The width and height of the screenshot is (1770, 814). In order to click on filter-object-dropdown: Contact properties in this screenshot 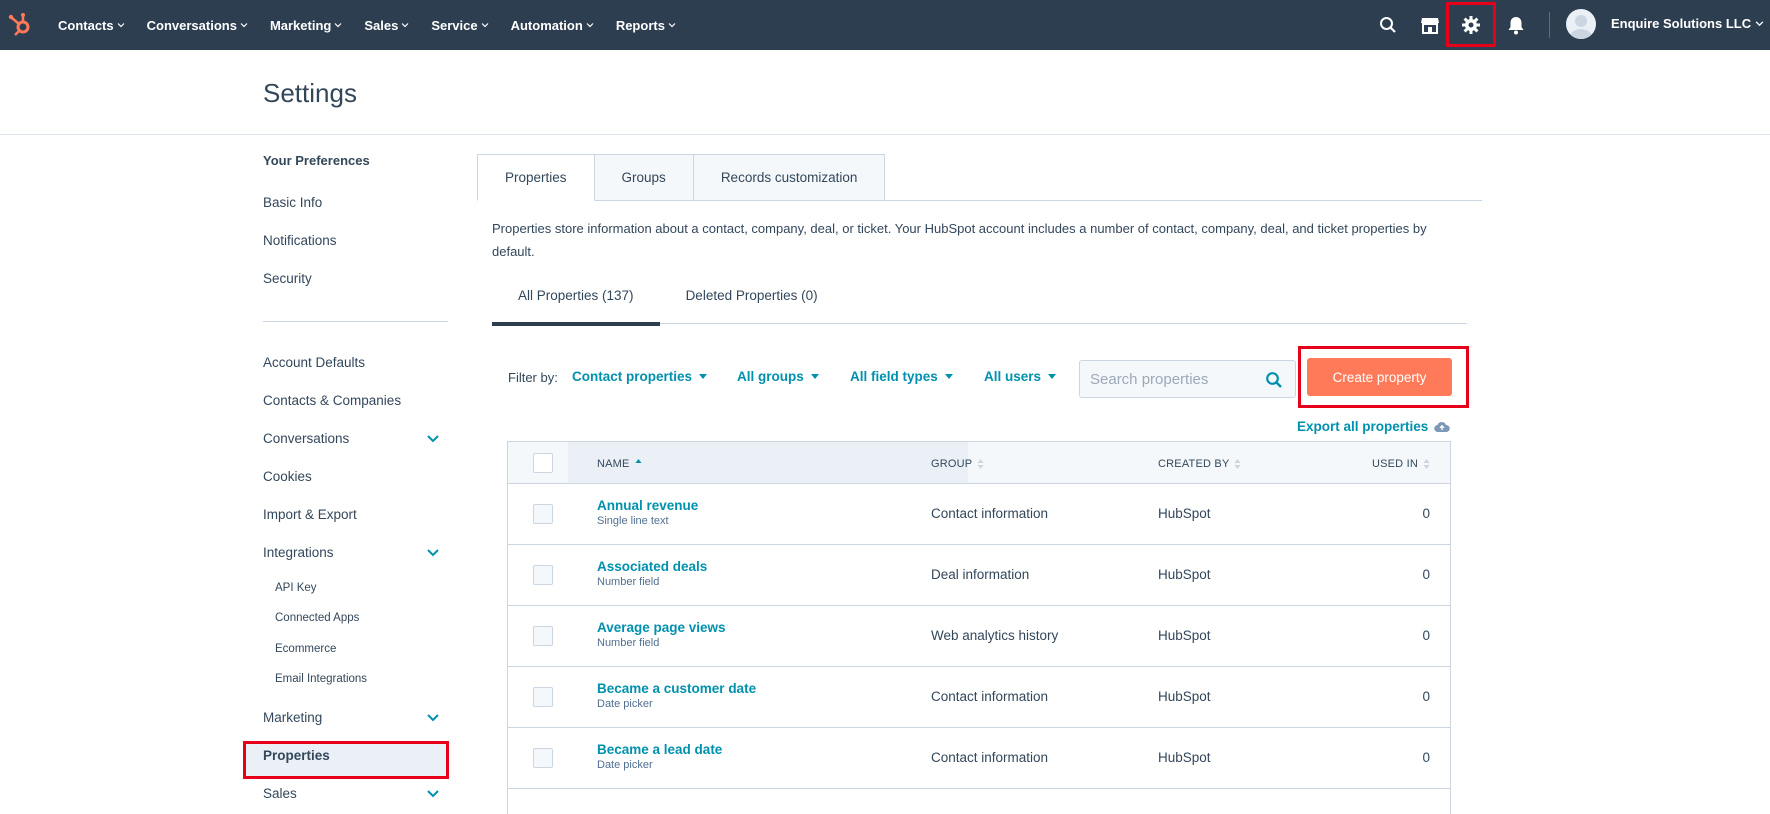, I will do `click(640, 376)`.